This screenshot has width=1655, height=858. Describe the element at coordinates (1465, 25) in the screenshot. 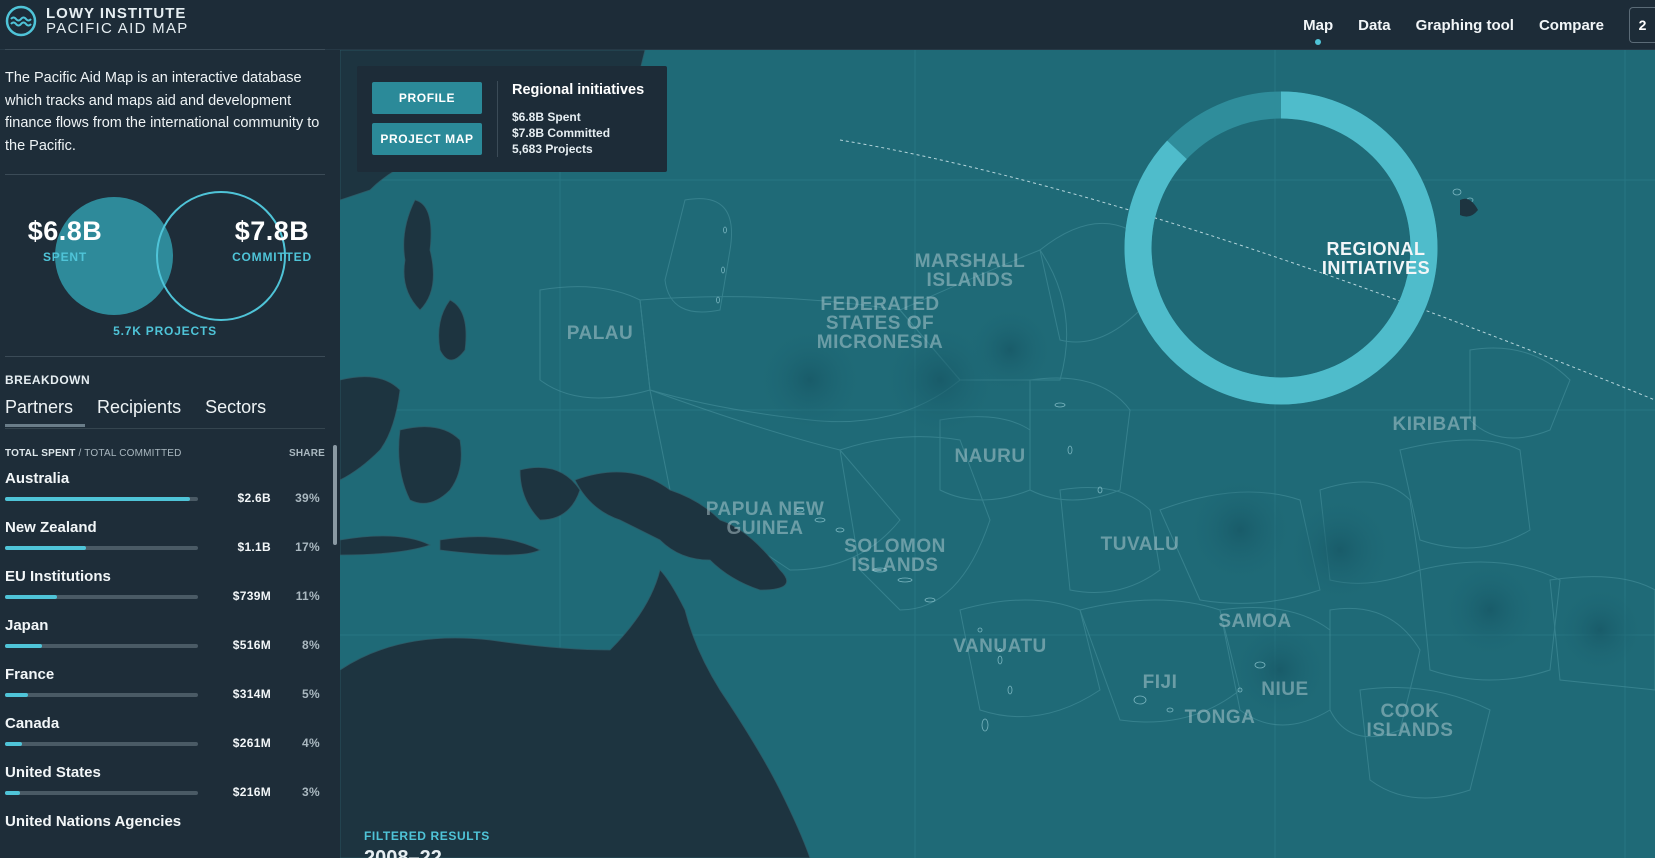

I see `nav-graphing-tool: Graphing tool` at that location.